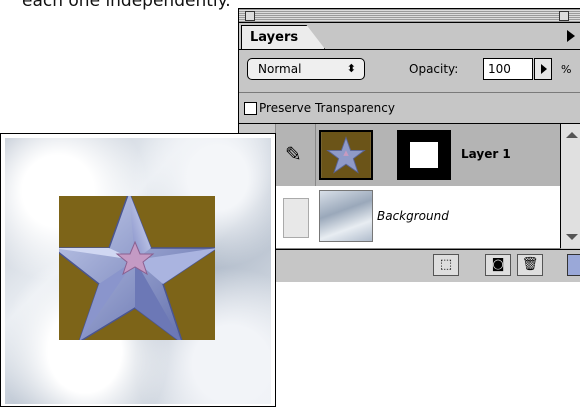 This screenshot has width=580, height=407. Describe the element at coordinates (280, 69) in the screenshot. I see `blend-mode-value: Normal` at that location.